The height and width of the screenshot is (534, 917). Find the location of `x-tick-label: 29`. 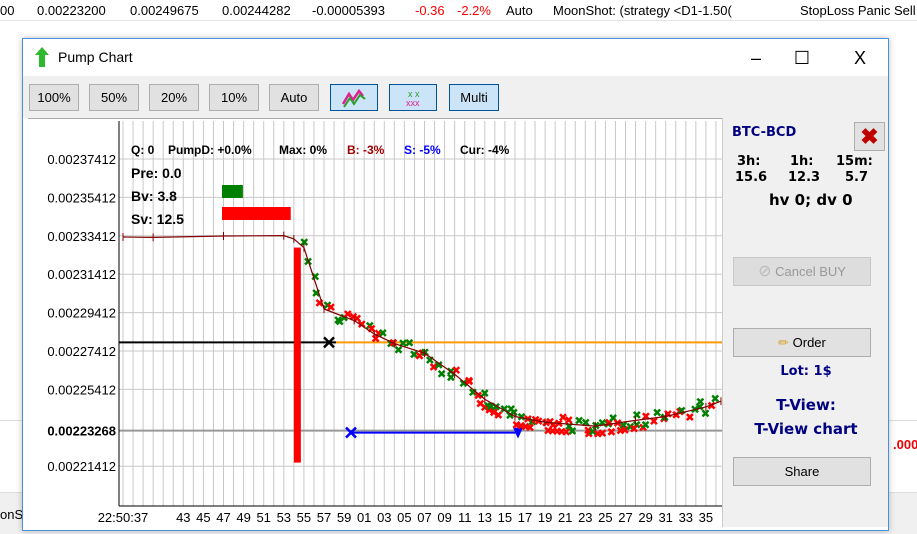

x-tick-label: 29 is located at coordinates (645, 517).